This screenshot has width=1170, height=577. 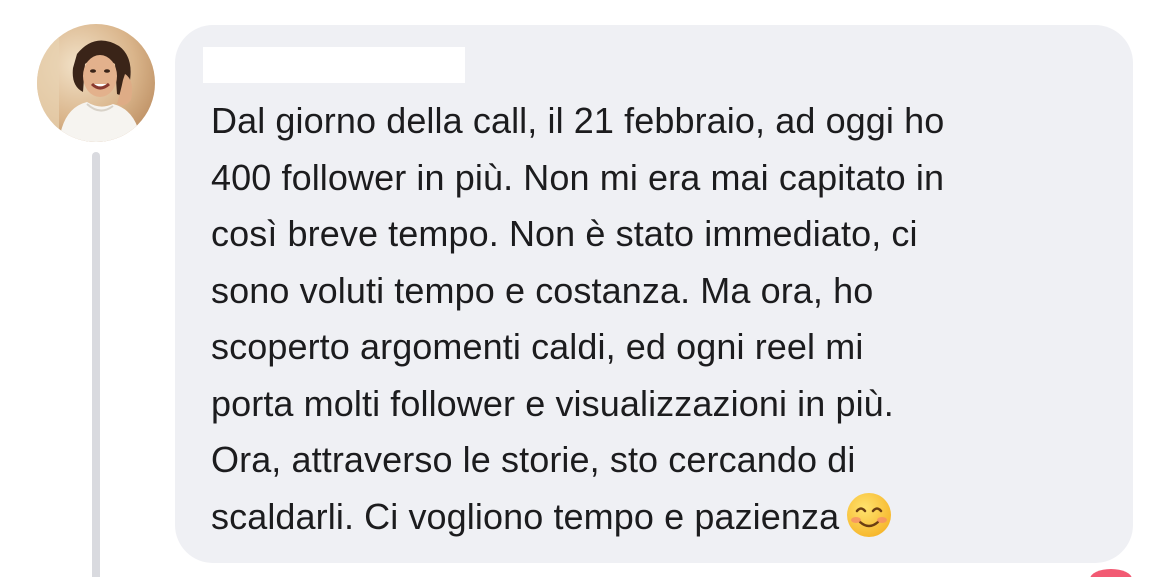 What do you see at coordinates (525, 516) in the screenshot?
I see `comment-line: scaldarli. Ci vogliono tempo e pazienza` at bounding box center [525, 516].